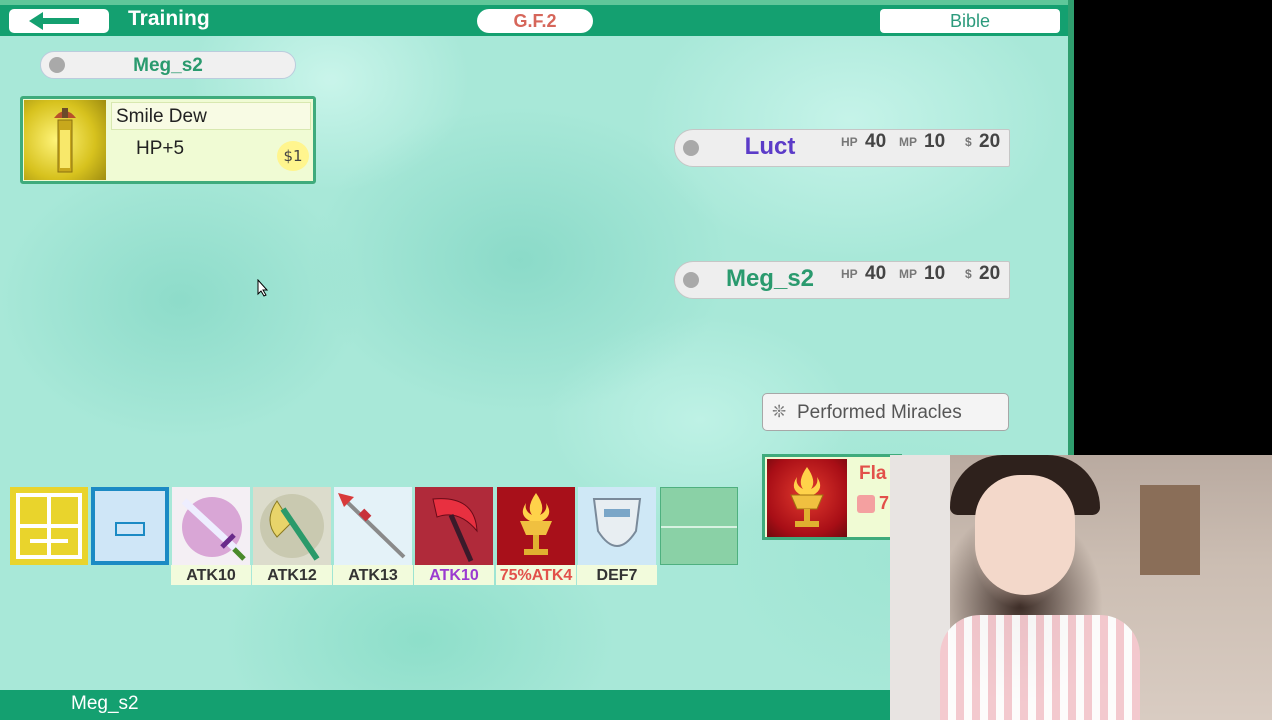 The width and height of the screenshot is (1272, 720). I want to click on opponent-card: Meg_s2 HP 40 MP 10 $ 20, so click(842, 280).